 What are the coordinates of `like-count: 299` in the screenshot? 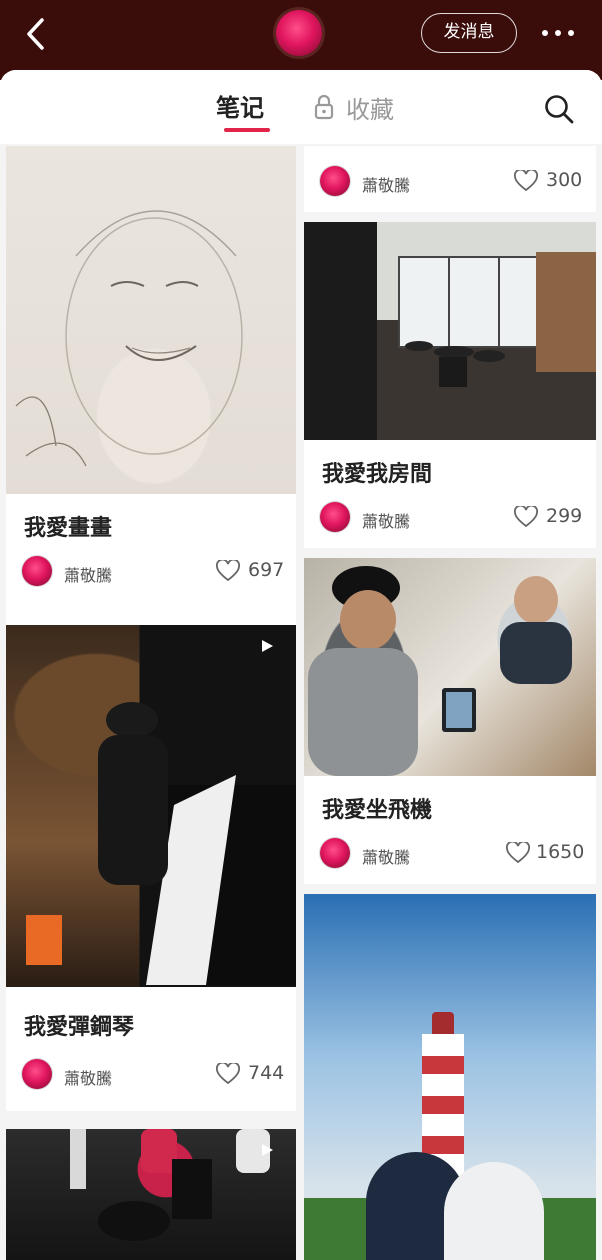 It's located at (564, 516).